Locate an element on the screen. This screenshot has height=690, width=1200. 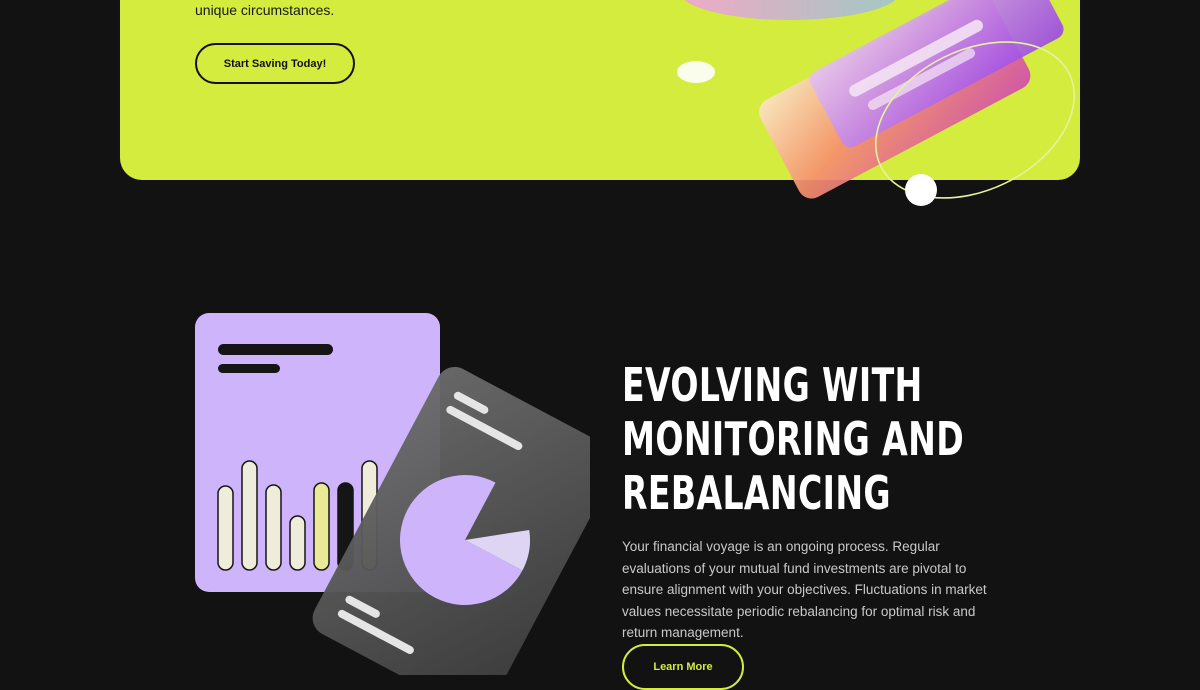
hero-description: unique circumstances. is located at coordinates (265, 10).